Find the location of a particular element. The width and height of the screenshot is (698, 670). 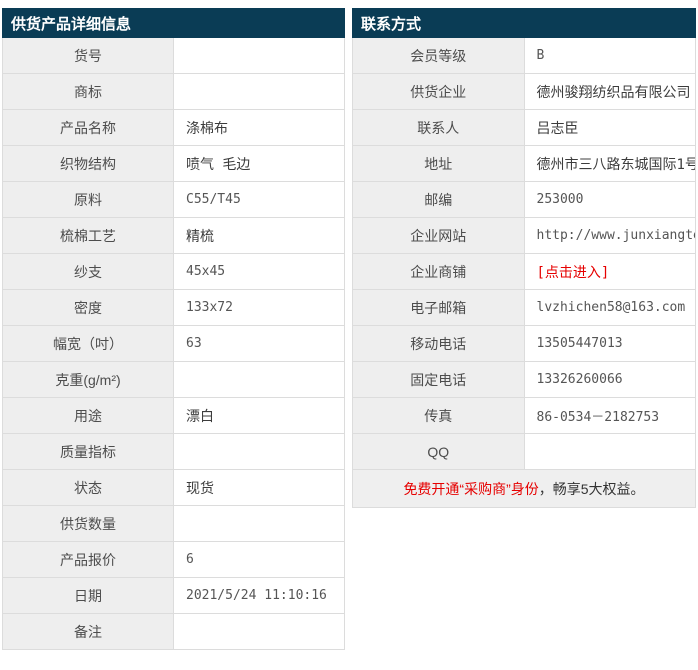

row-label: 联系人 is located at coordinates (438, 127).